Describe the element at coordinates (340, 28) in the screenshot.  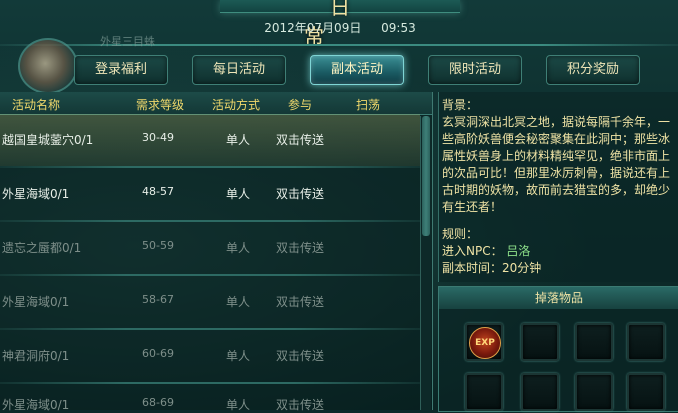
I see `datetime-label: 2012年07月09日 09:53` at that location.